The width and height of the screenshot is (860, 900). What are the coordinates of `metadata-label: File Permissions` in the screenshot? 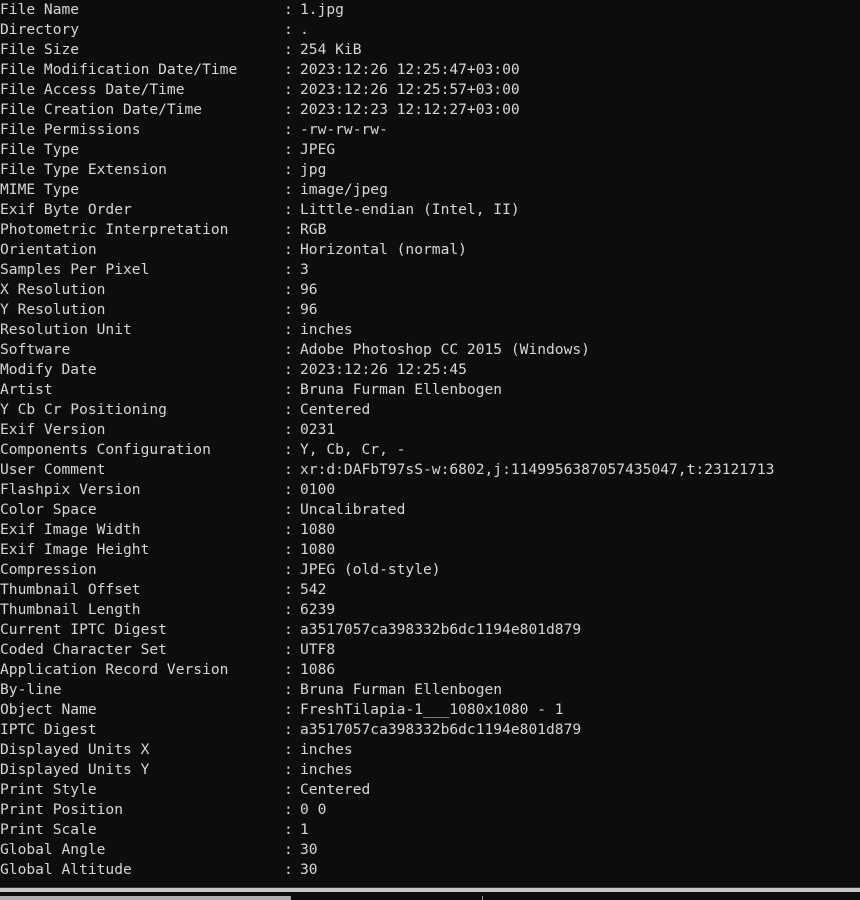 It's located at (70, 129).